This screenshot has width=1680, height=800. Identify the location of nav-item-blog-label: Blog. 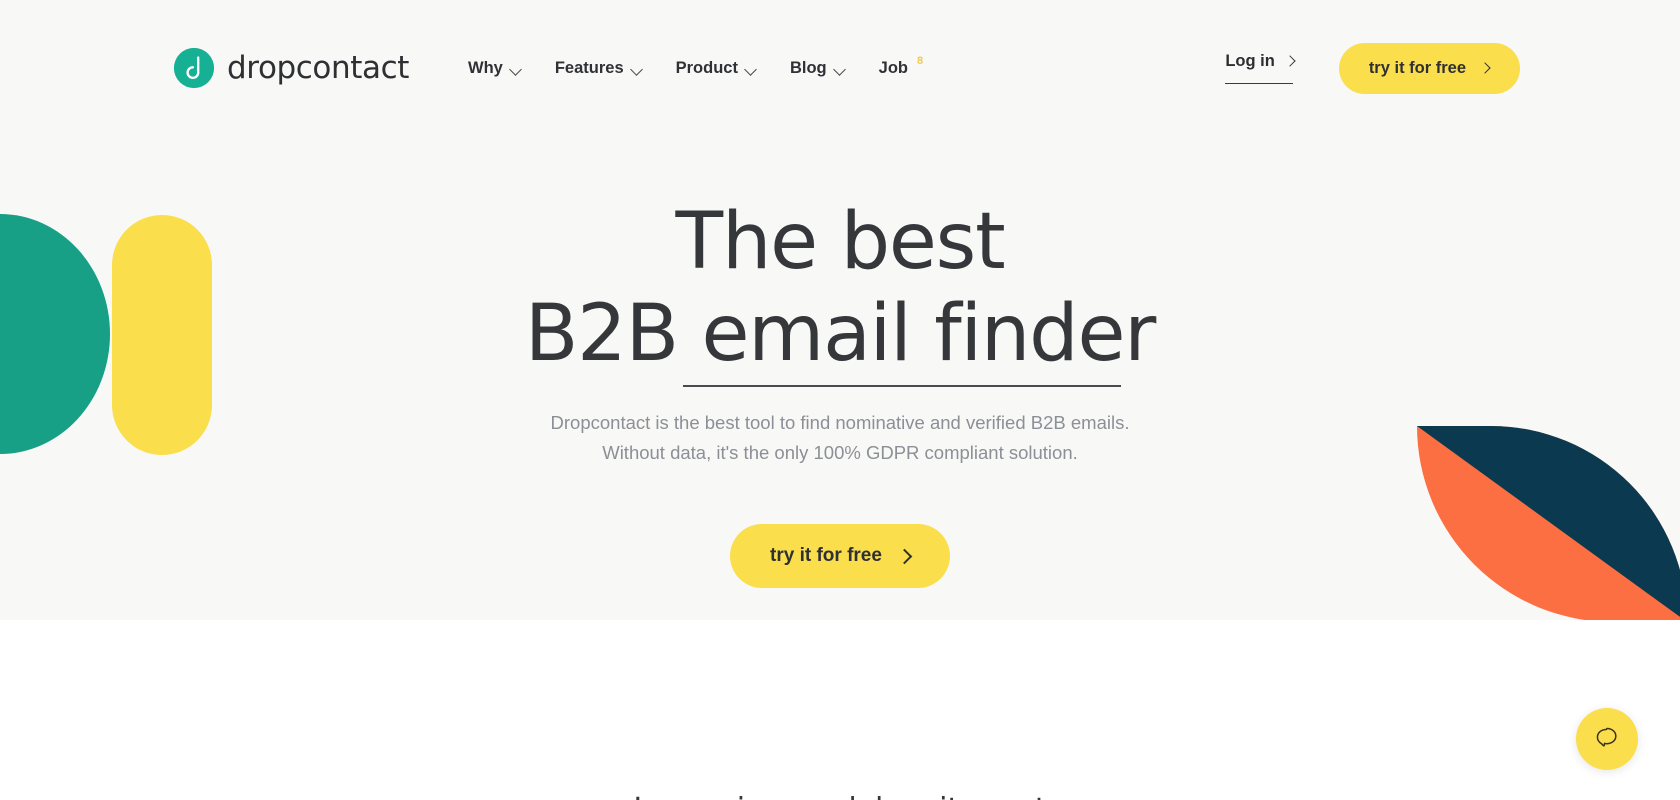
(808, 67).